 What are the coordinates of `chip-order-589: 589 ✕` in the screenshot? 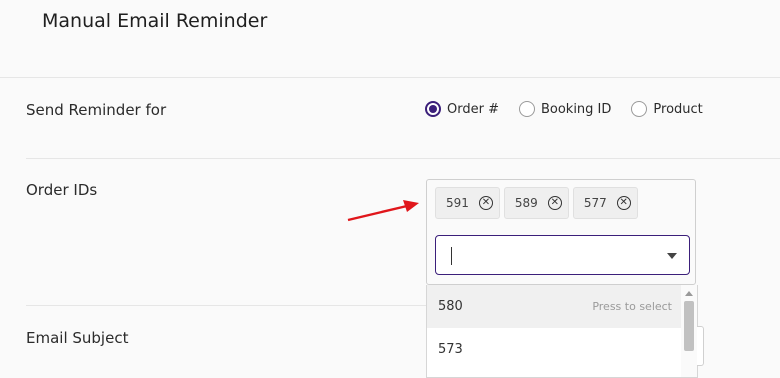 It's located at (536, 203).